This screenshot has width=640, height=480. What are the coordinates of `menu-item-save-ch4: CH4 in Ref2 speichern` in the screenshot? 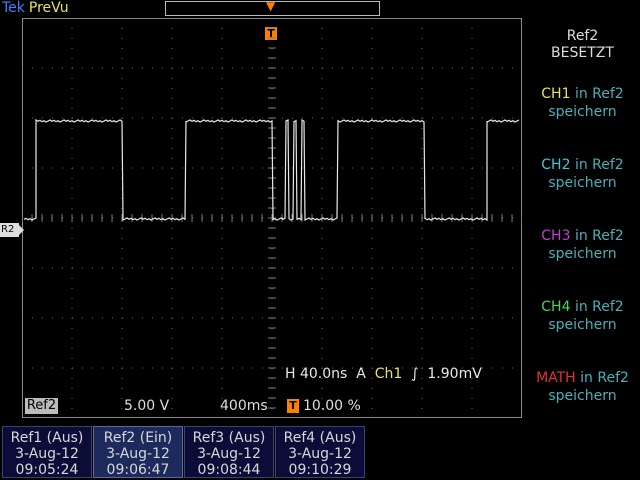 It's located at (582, 316).